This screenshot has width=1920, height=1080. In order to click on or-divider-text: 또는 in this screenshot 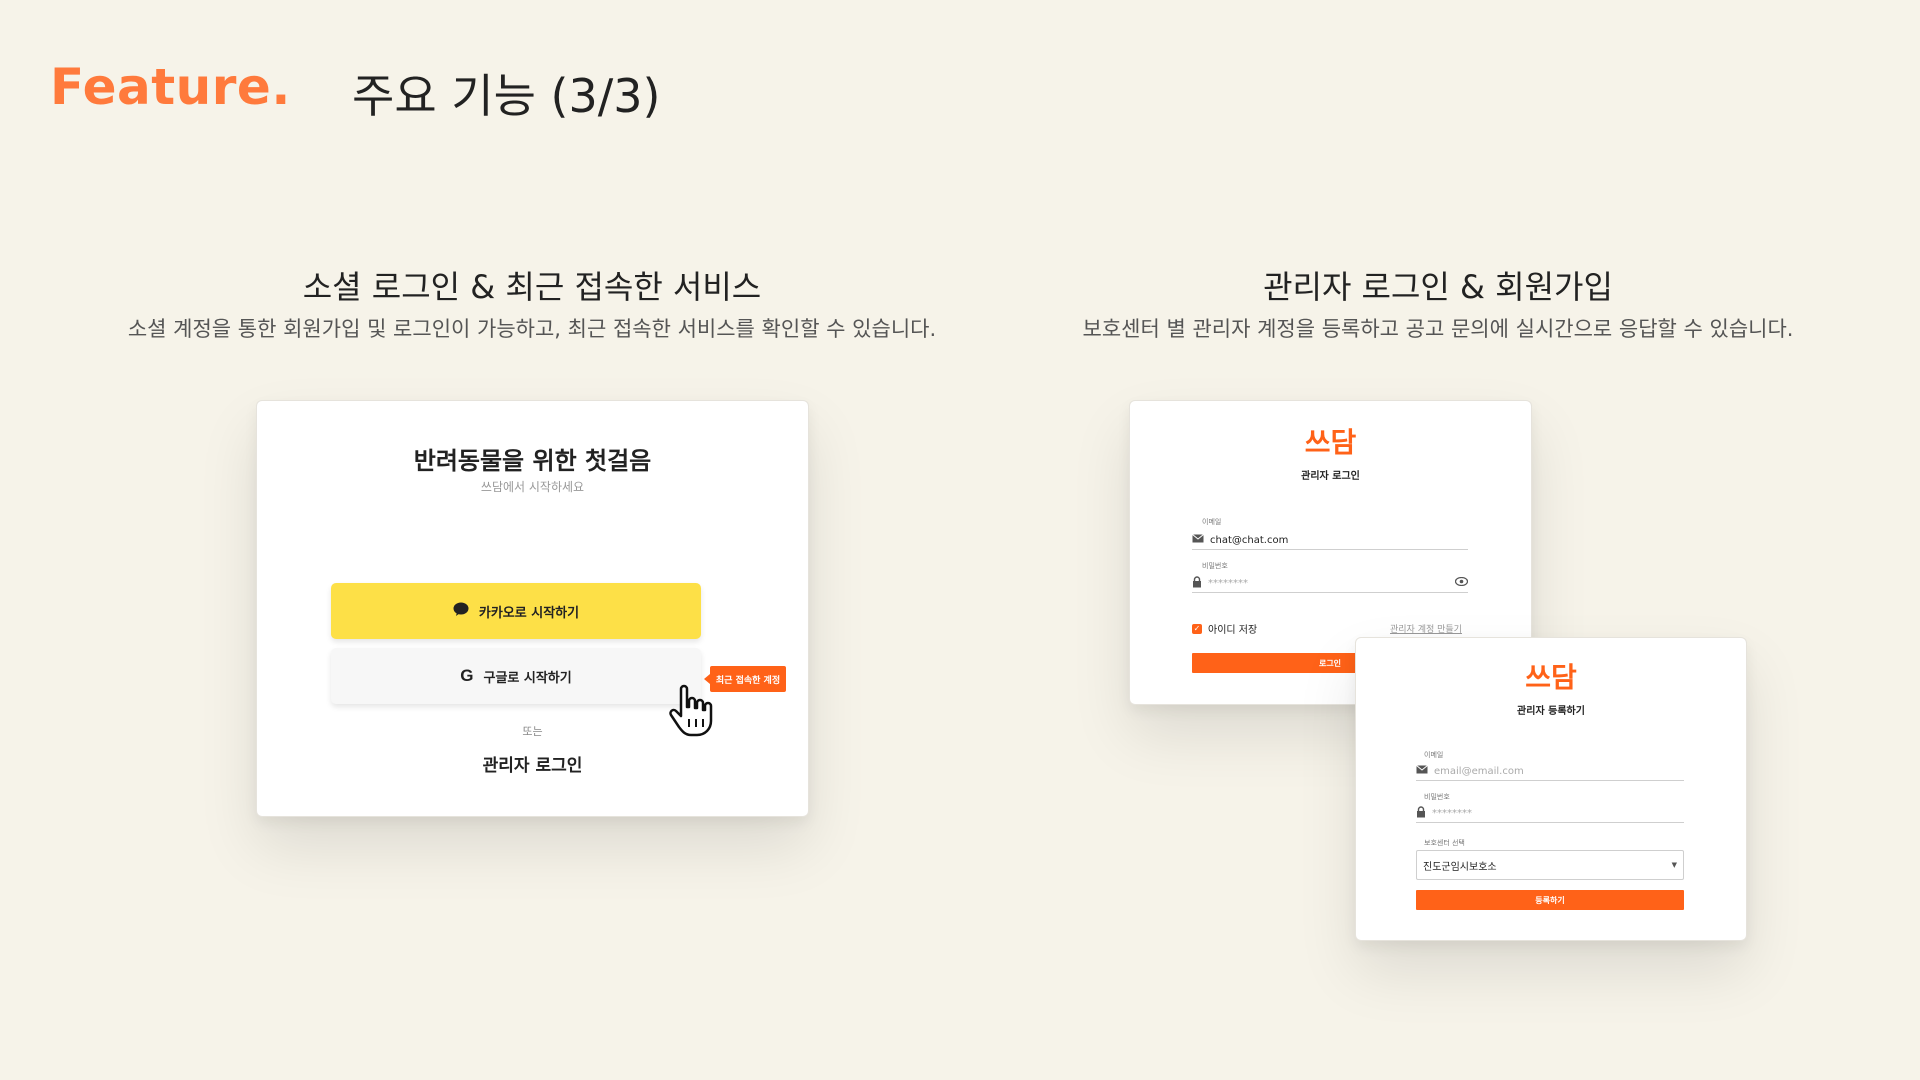, I will do `click(532, 731)`.